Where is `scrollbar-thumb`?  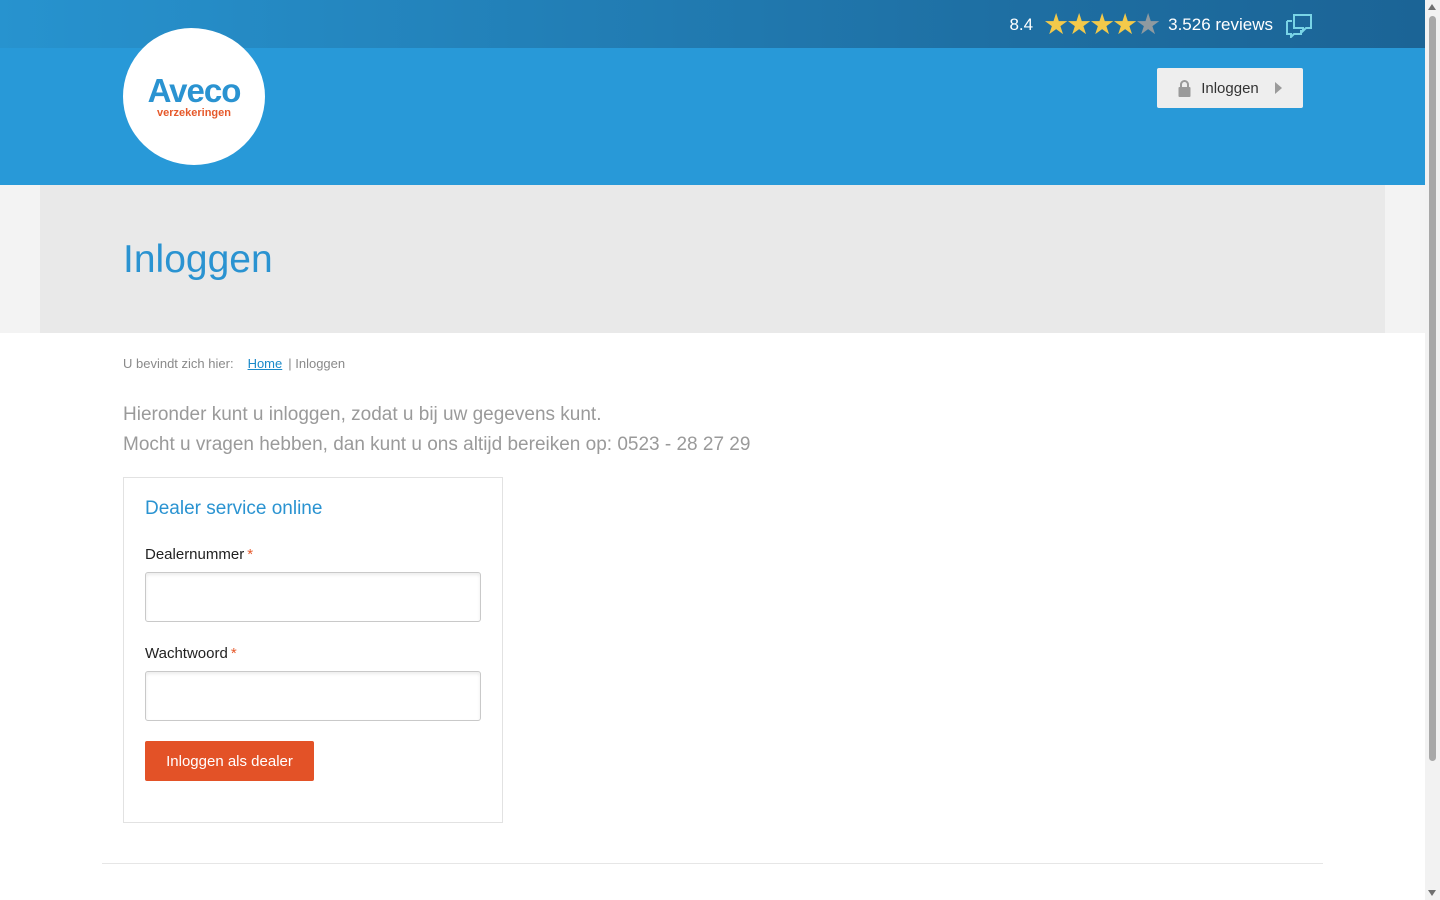
scrollbar-thumb is located at coordinates (1432, 388).